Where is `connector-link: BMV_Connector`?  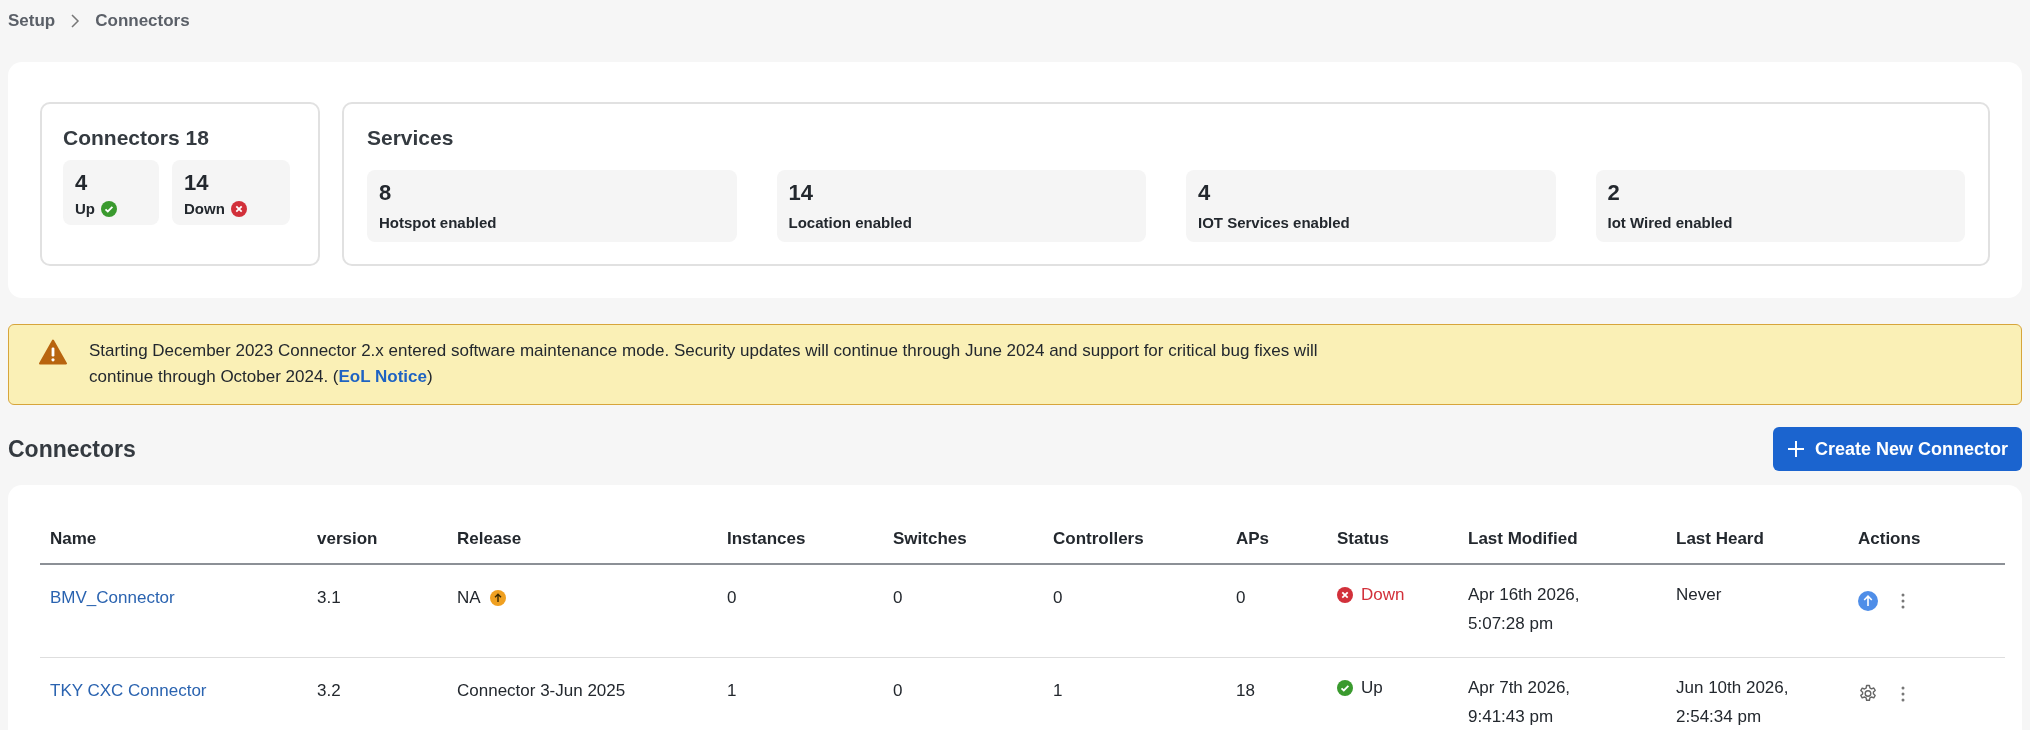
connector-link: BMV_Connector is located at coordinates (112, 597).